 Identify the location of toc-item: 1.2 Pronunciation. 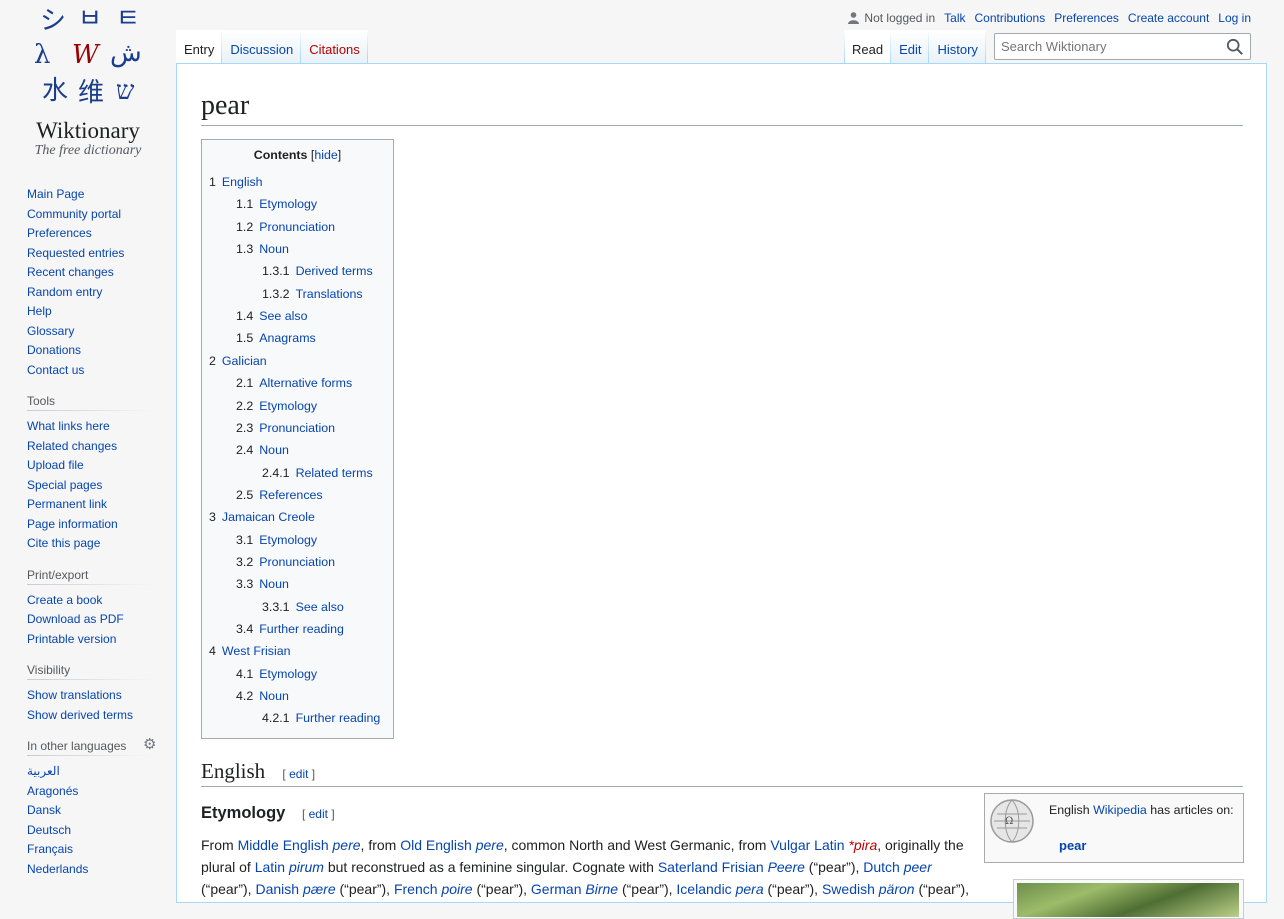
(285, 227).